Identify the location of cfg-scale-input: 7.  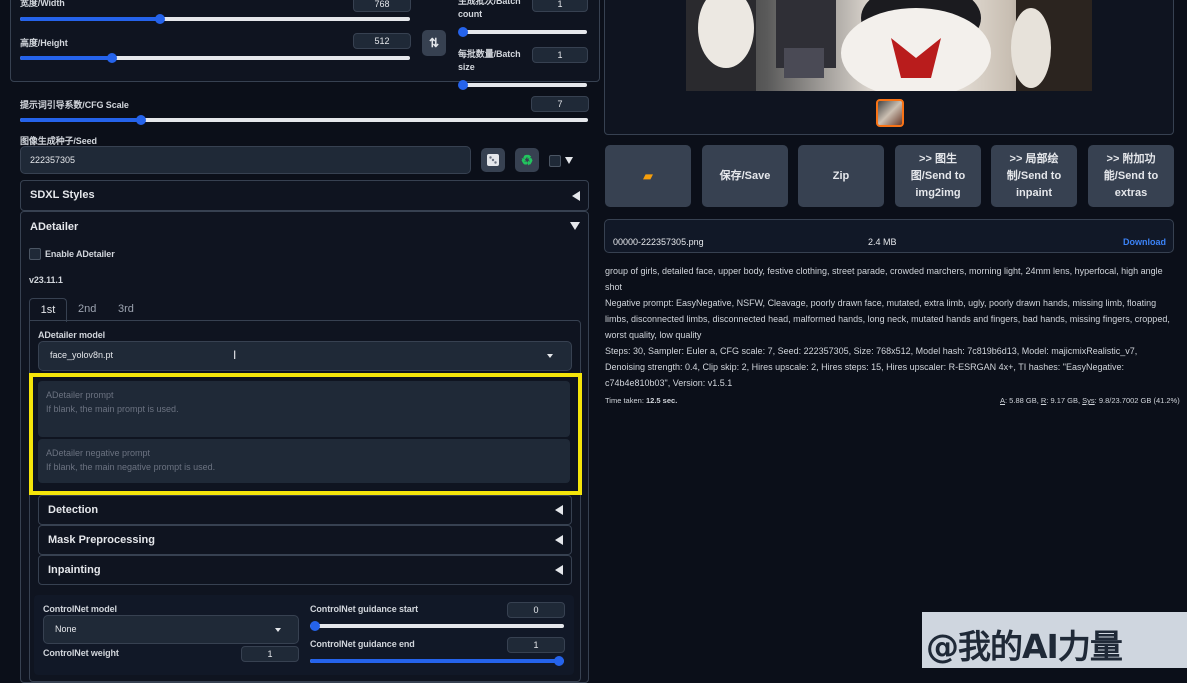
(560, 104).